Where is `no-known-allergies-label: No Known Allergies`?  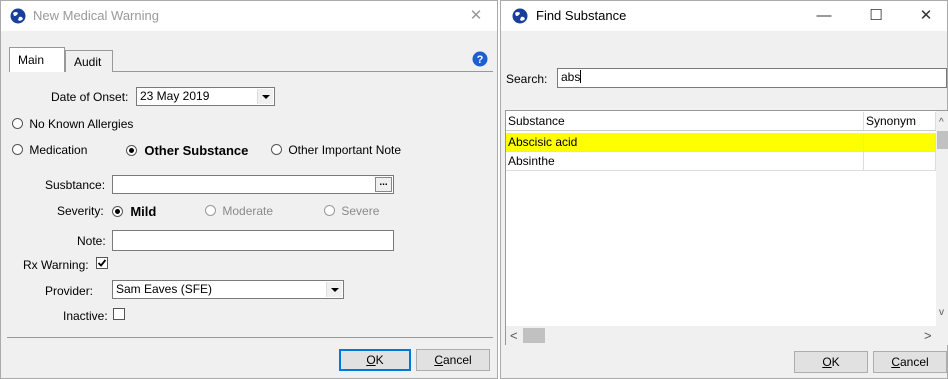
no-known-allergies-label: No Known Allergies is located at coordinates (81, 124).